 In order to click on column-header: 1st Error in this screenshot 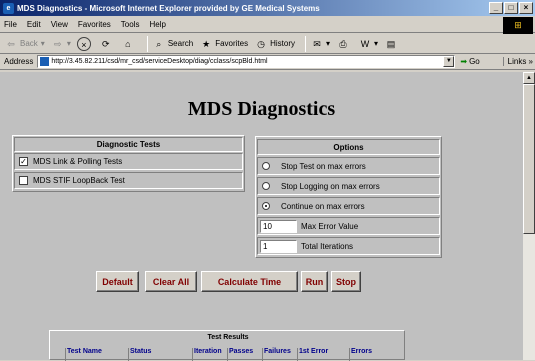, I will do `click(324, 354)`.